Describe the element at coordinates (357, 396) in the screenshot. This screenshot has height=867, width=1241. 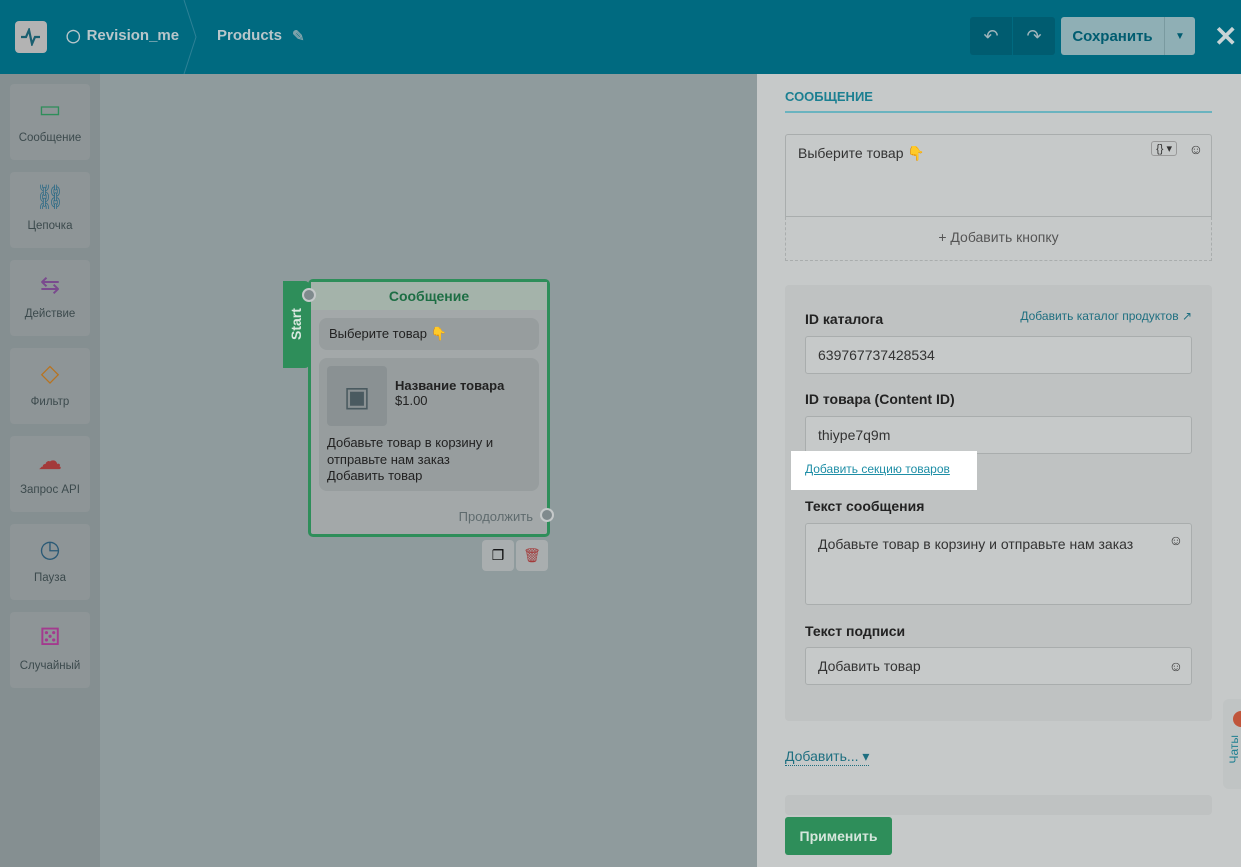
I see `box-icon: ▣` at that location.